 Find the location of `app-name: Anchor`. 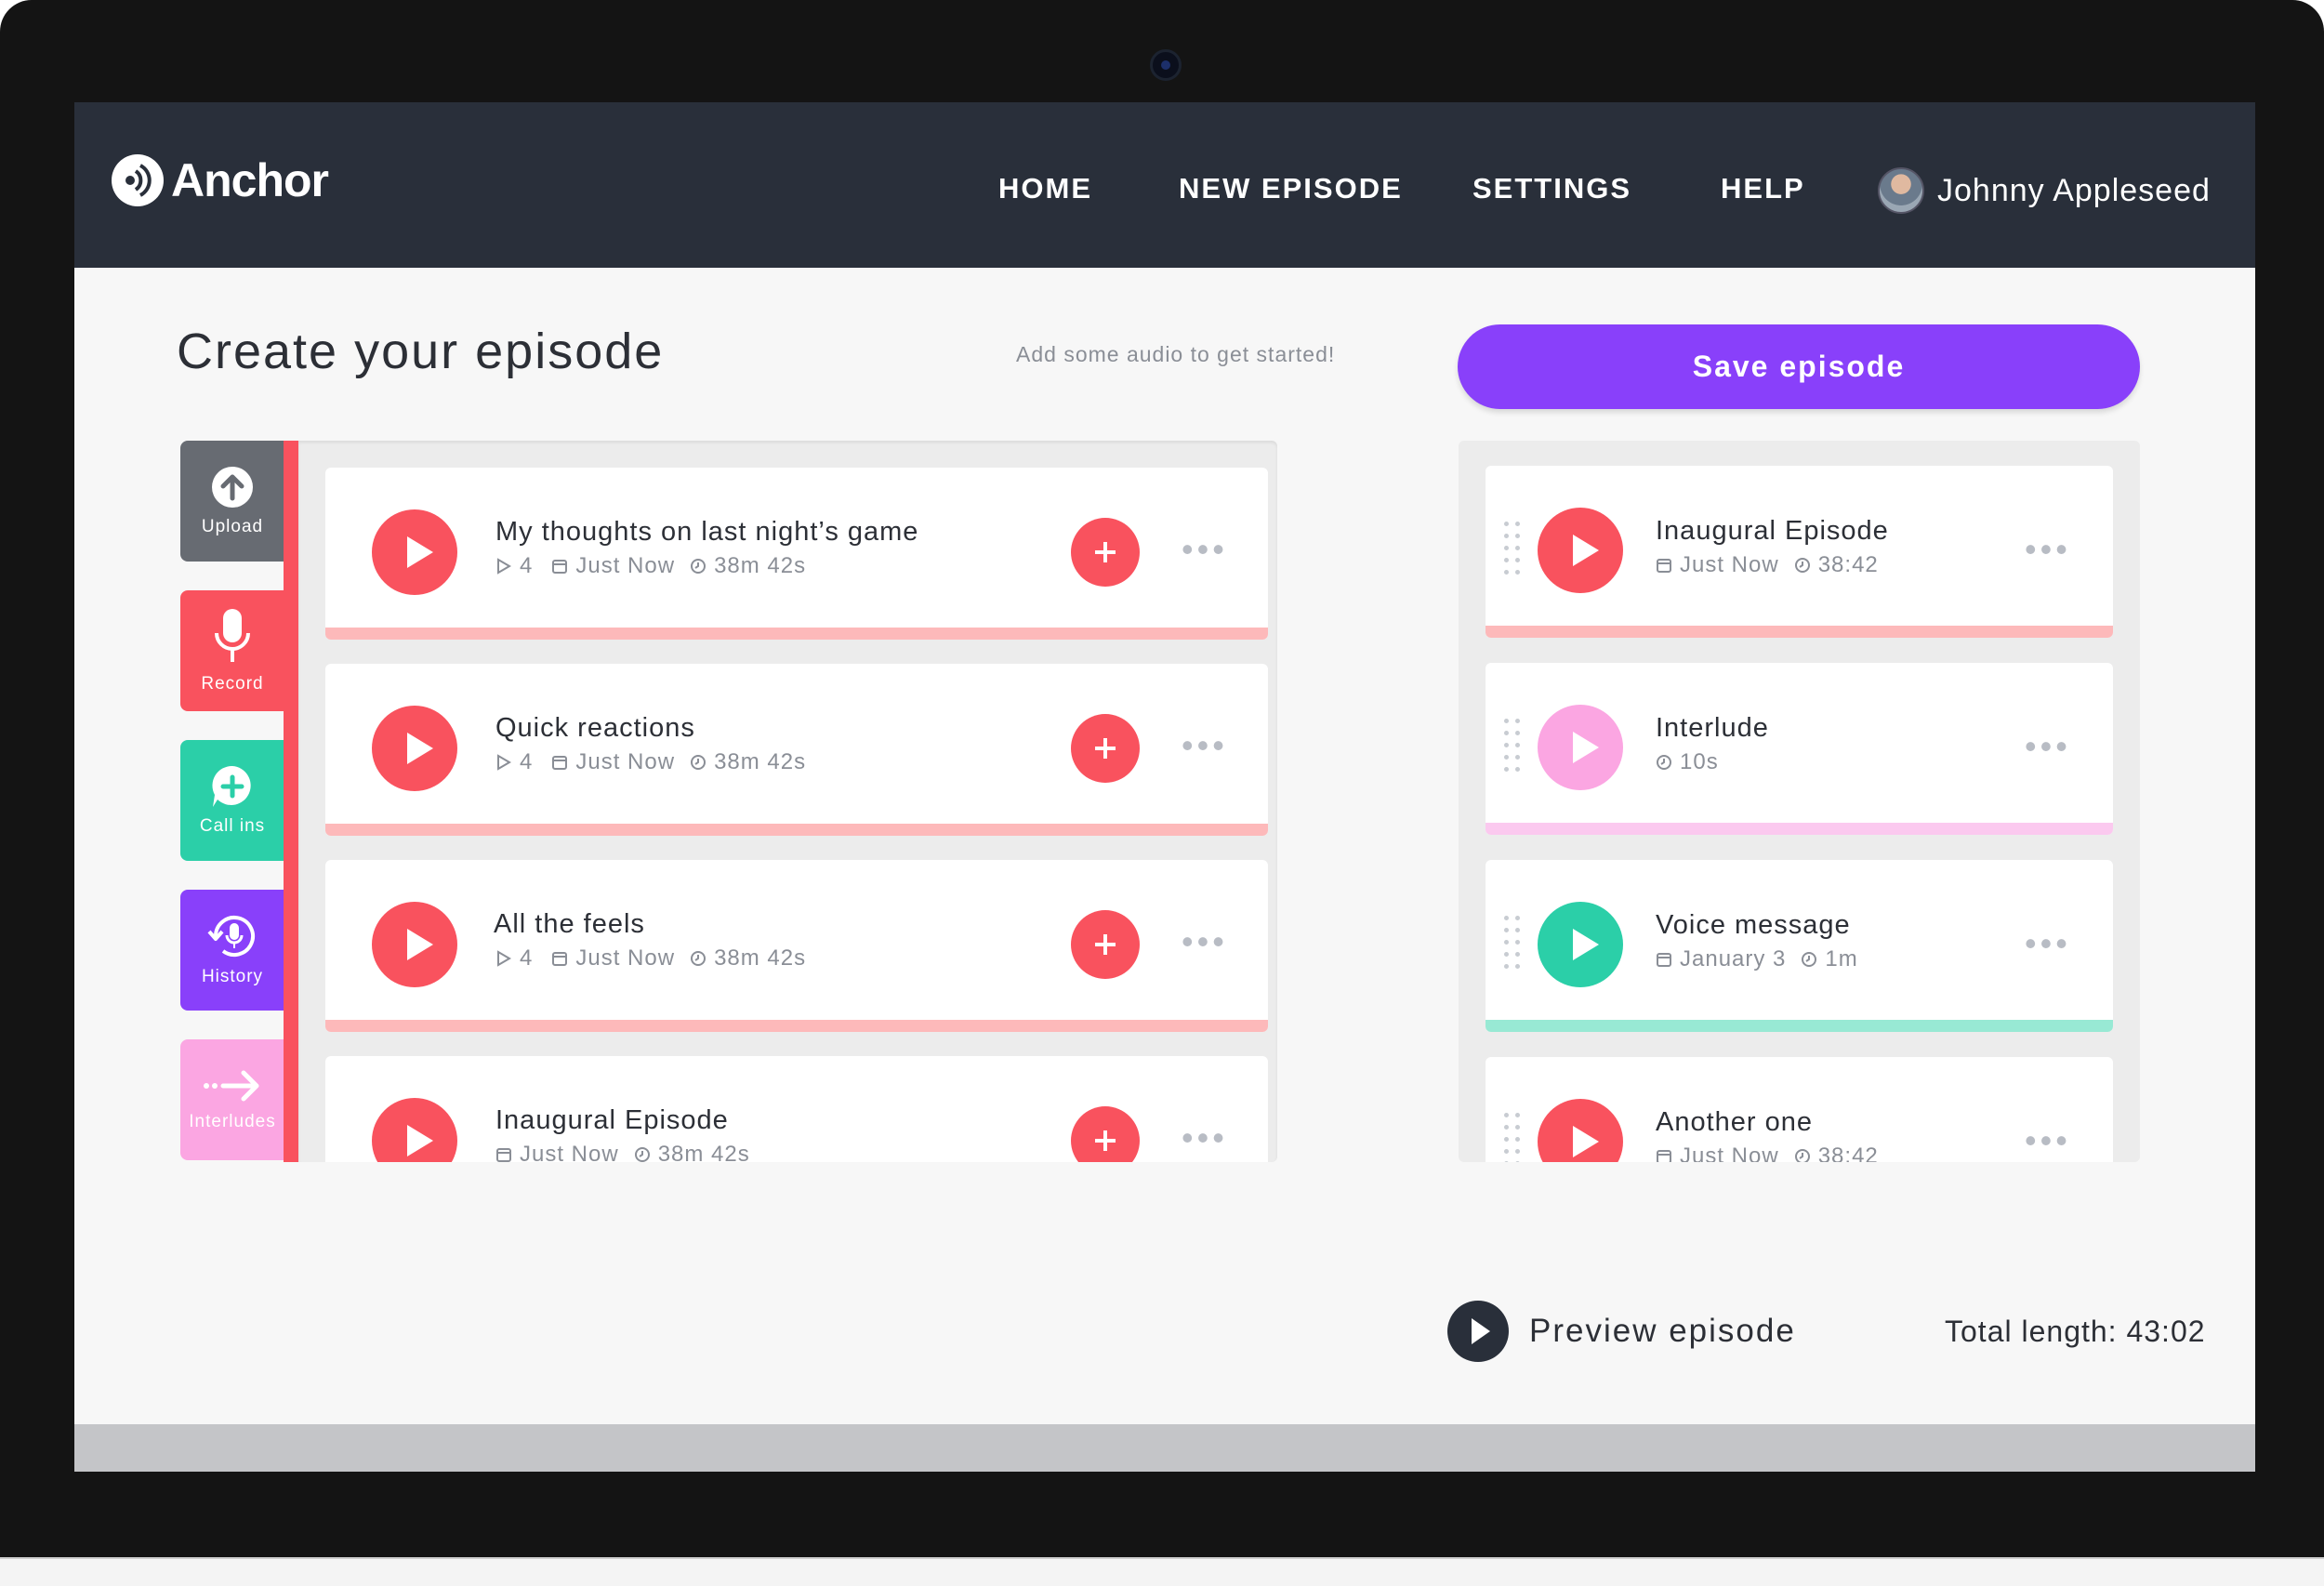

app-name: Anchor is located at coordinates (250, 180).